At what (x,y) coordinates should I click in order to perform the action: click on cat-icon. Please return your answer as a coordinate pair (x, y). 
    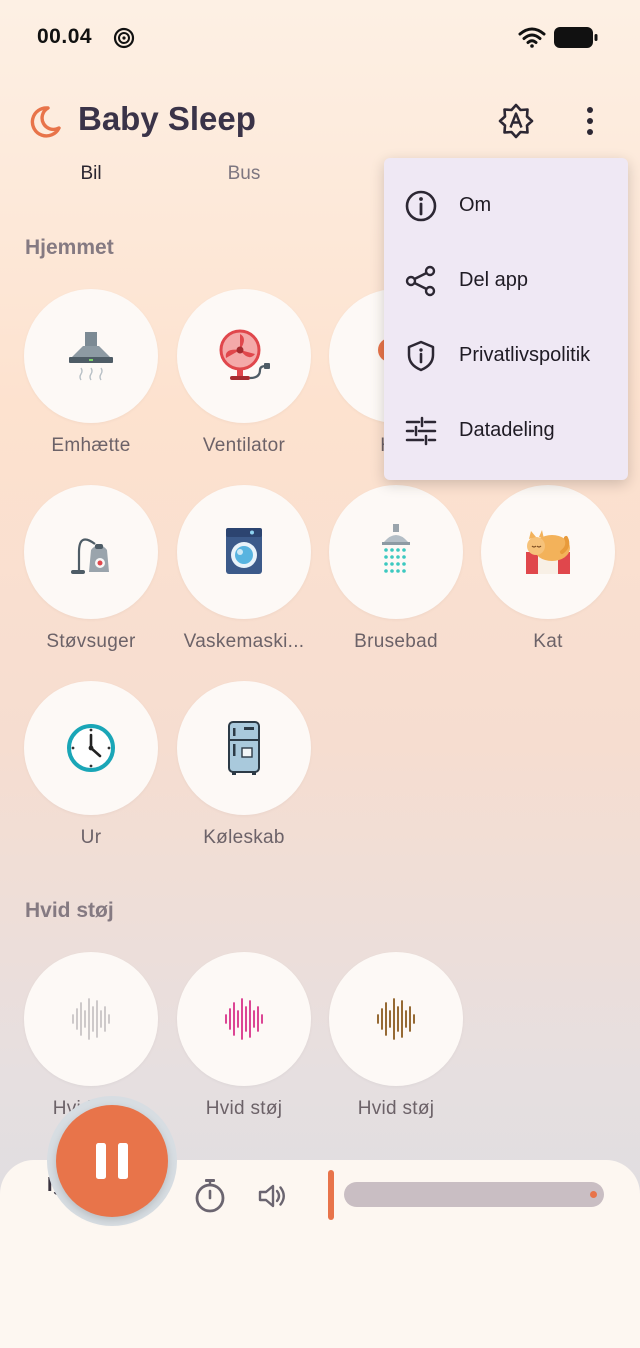
    Looking at the image, I should click on (548, 552).